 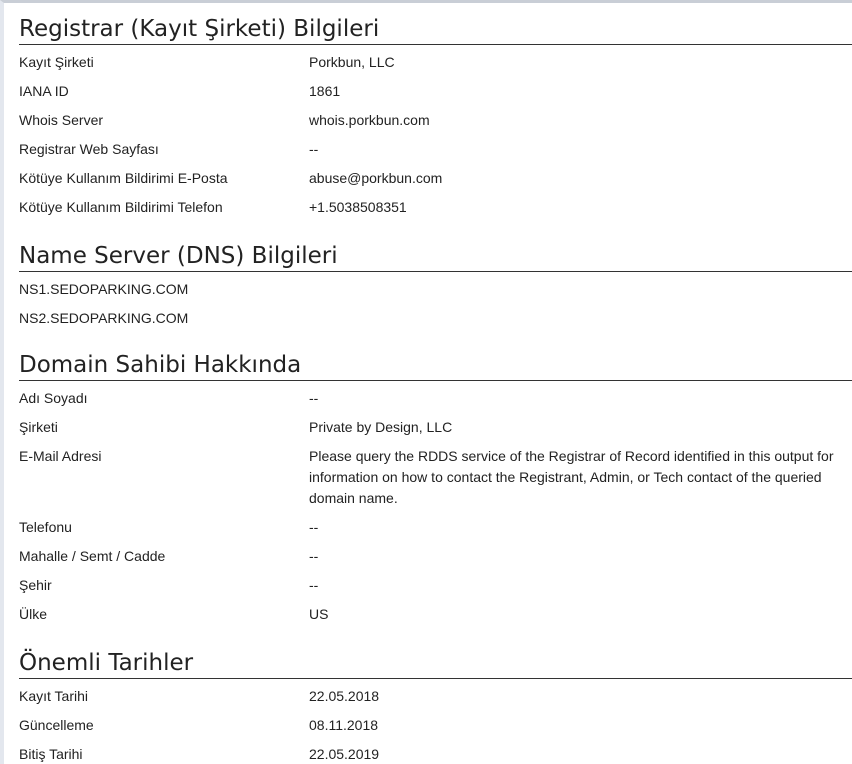 What do you see at coordinates (33, 614) in the screenshot?
I see `row-label: Ülke` at bounding box center [33, 614].